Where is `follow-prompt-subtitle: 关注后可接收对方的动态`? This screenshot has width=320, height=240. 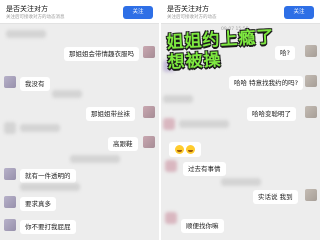 follow-prompt-subtitle: 关注后可接收对方的动态 is located at coordinates (192, 17).